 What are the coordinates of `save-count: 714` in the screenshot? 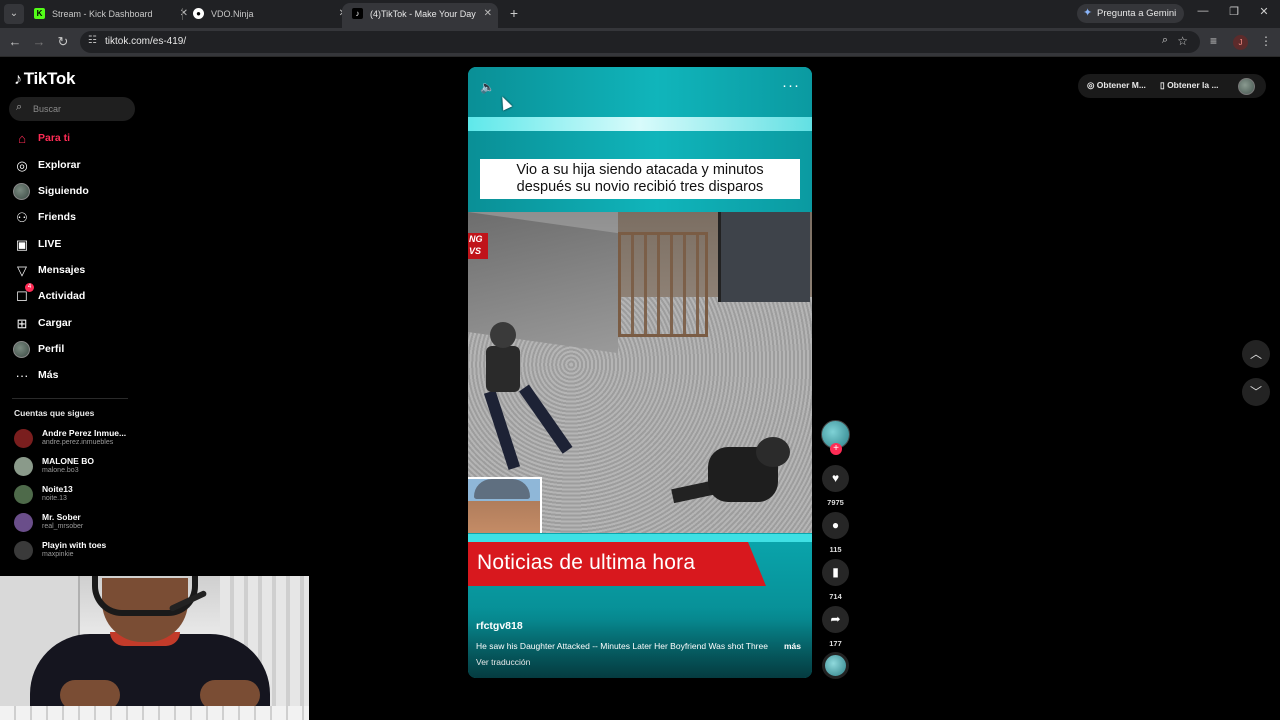 It's located at (835, 596).